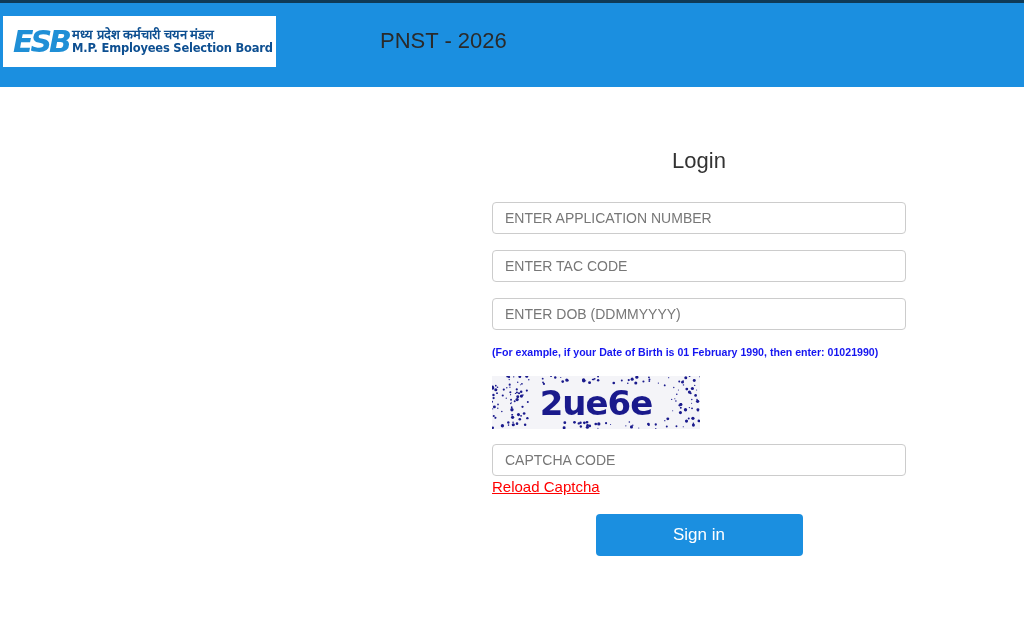 The width and height of the screenshot is (1024, 618). What do you see at coordinates (443, 41) in the screenshot?
I see `page-title: PNST - 2026` at bounding box center [443, 41].